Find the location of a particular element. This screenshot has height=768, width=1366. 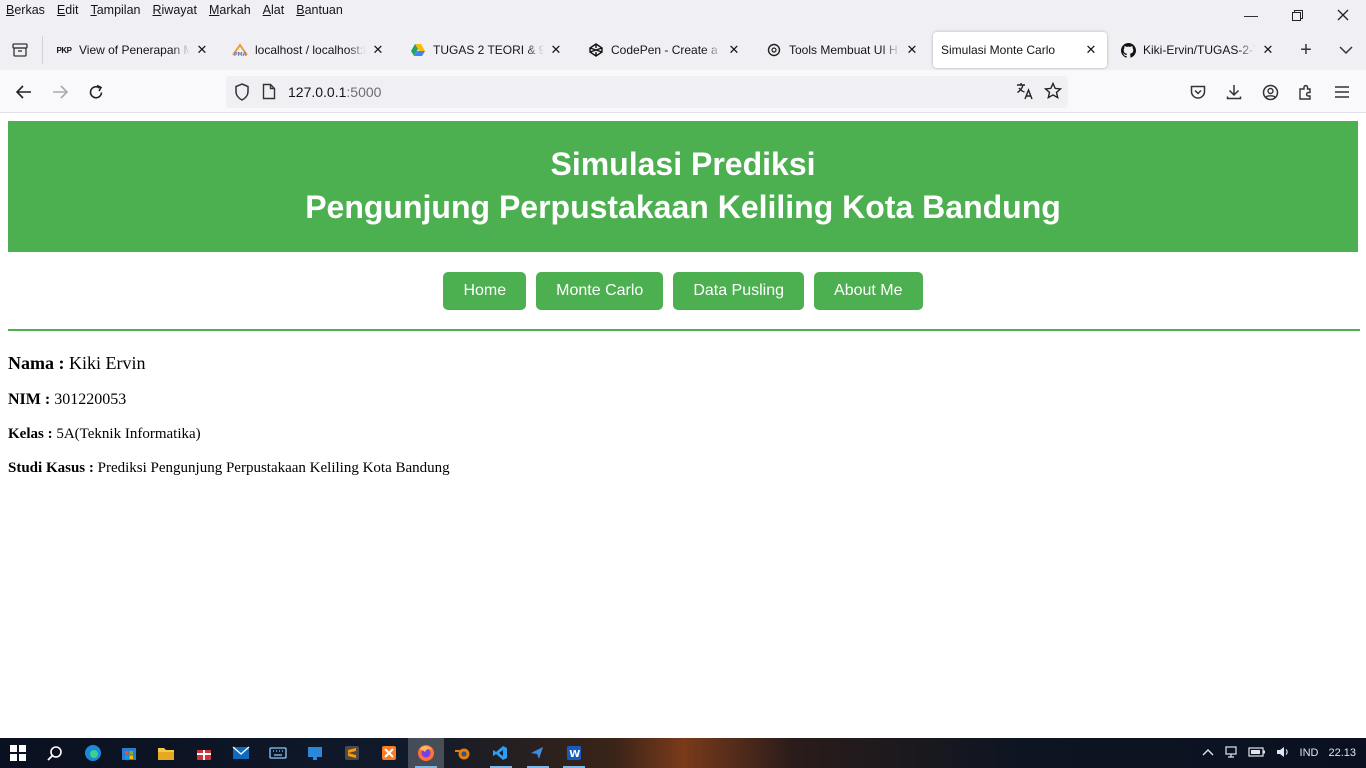

vscode-icon is located at coordinates (500, 753).